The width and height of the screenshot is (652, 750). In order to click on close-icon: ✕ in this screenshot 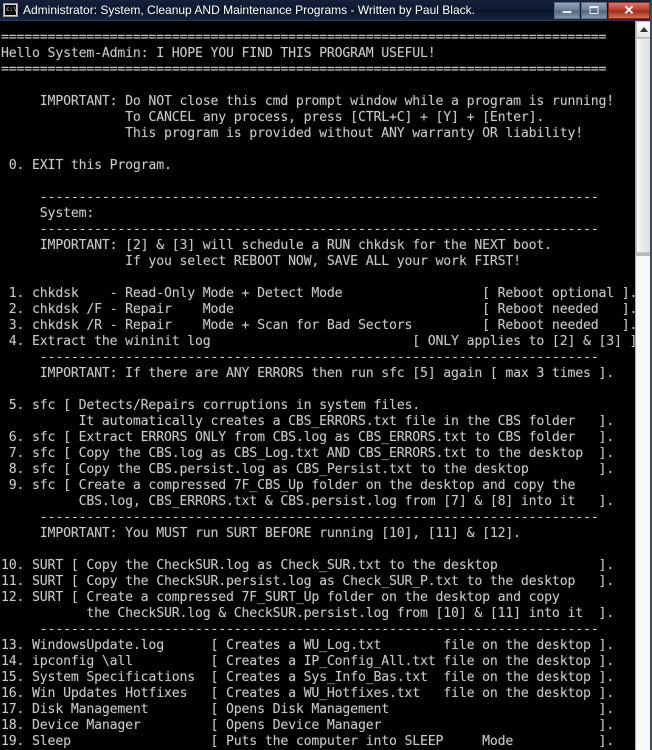, I will do `click(629, 10)`.